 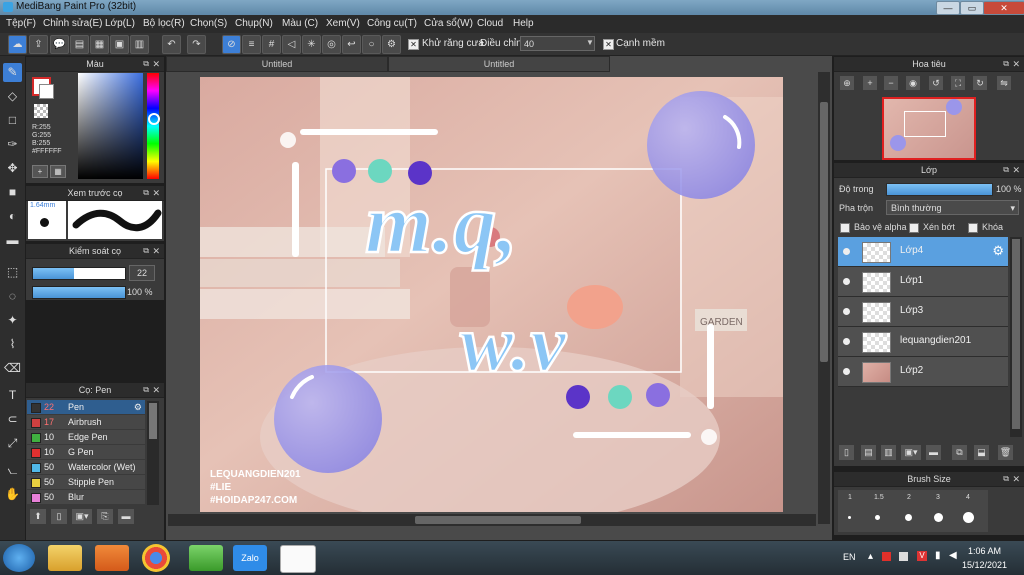 I want to click on merge-layer-icon: ⬓, so click(x=981, y=452).